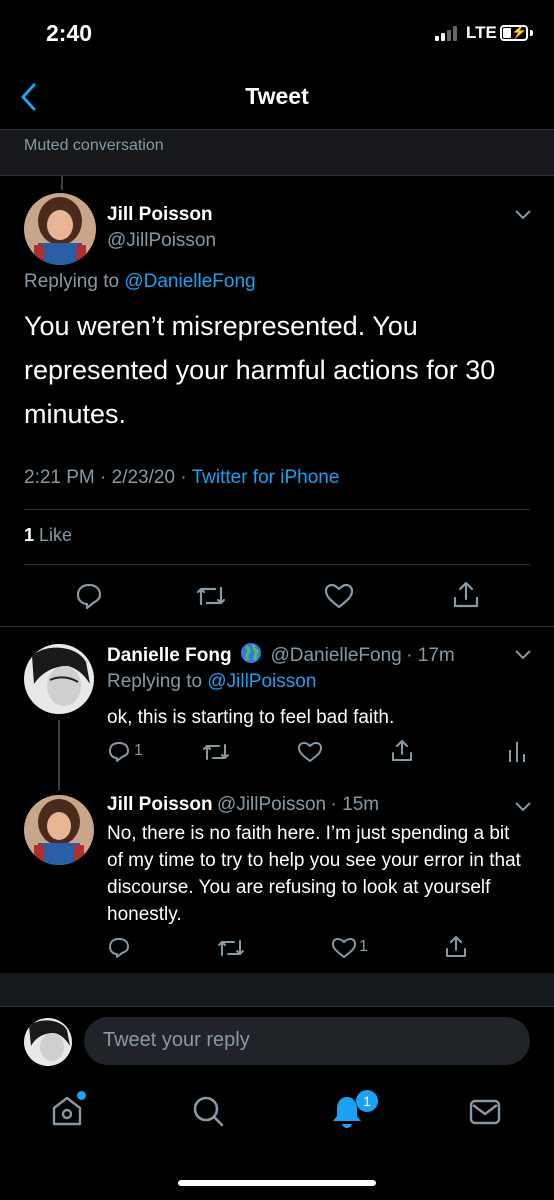  I want to click on reply-header: Jill Poisson @JillPoisson · 15m, so click(243, 805).